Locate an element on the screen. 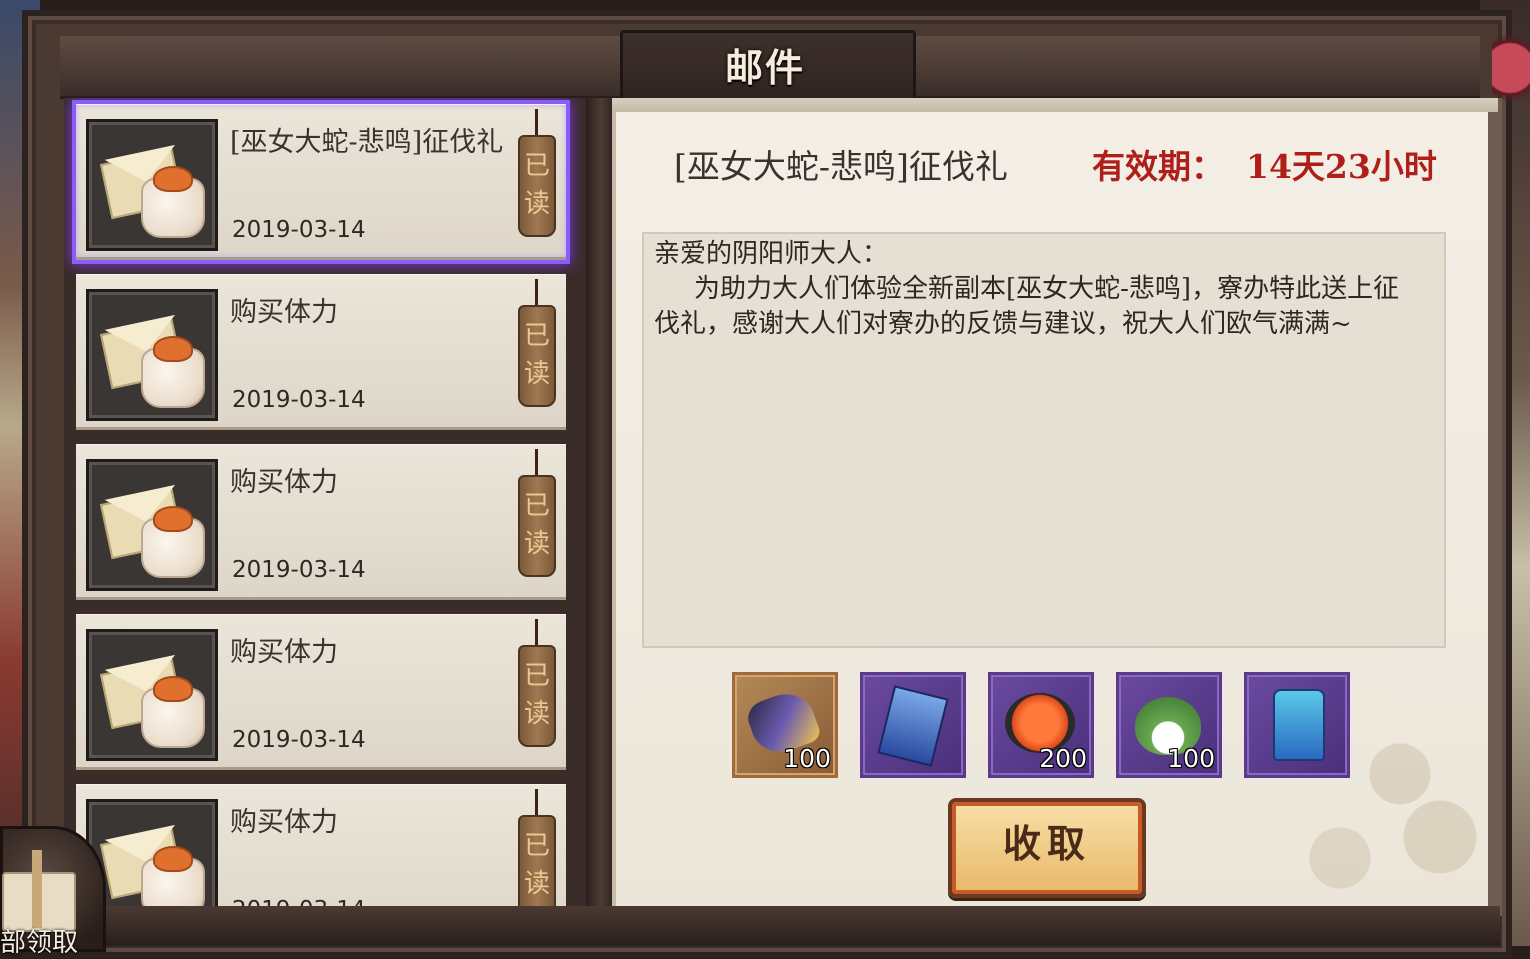 The image size is (1530, 959). close-ornament-icon is located at coordinates (1511, 68).